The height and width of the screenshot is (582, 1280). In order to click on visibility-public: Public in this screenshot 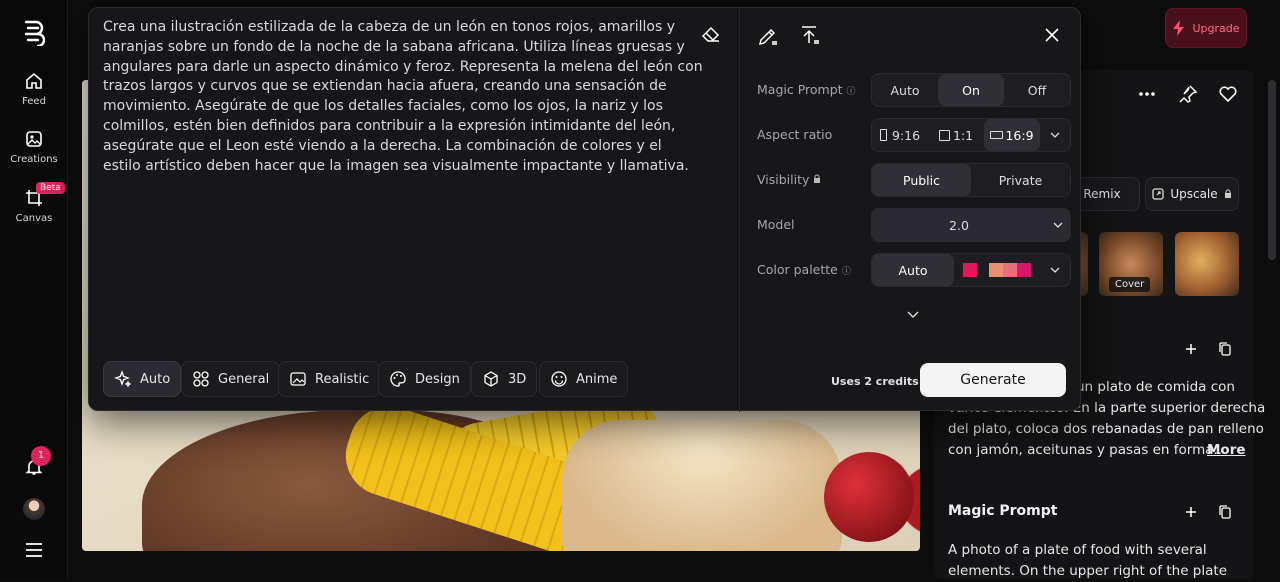, I will do `click(921, 180)`.